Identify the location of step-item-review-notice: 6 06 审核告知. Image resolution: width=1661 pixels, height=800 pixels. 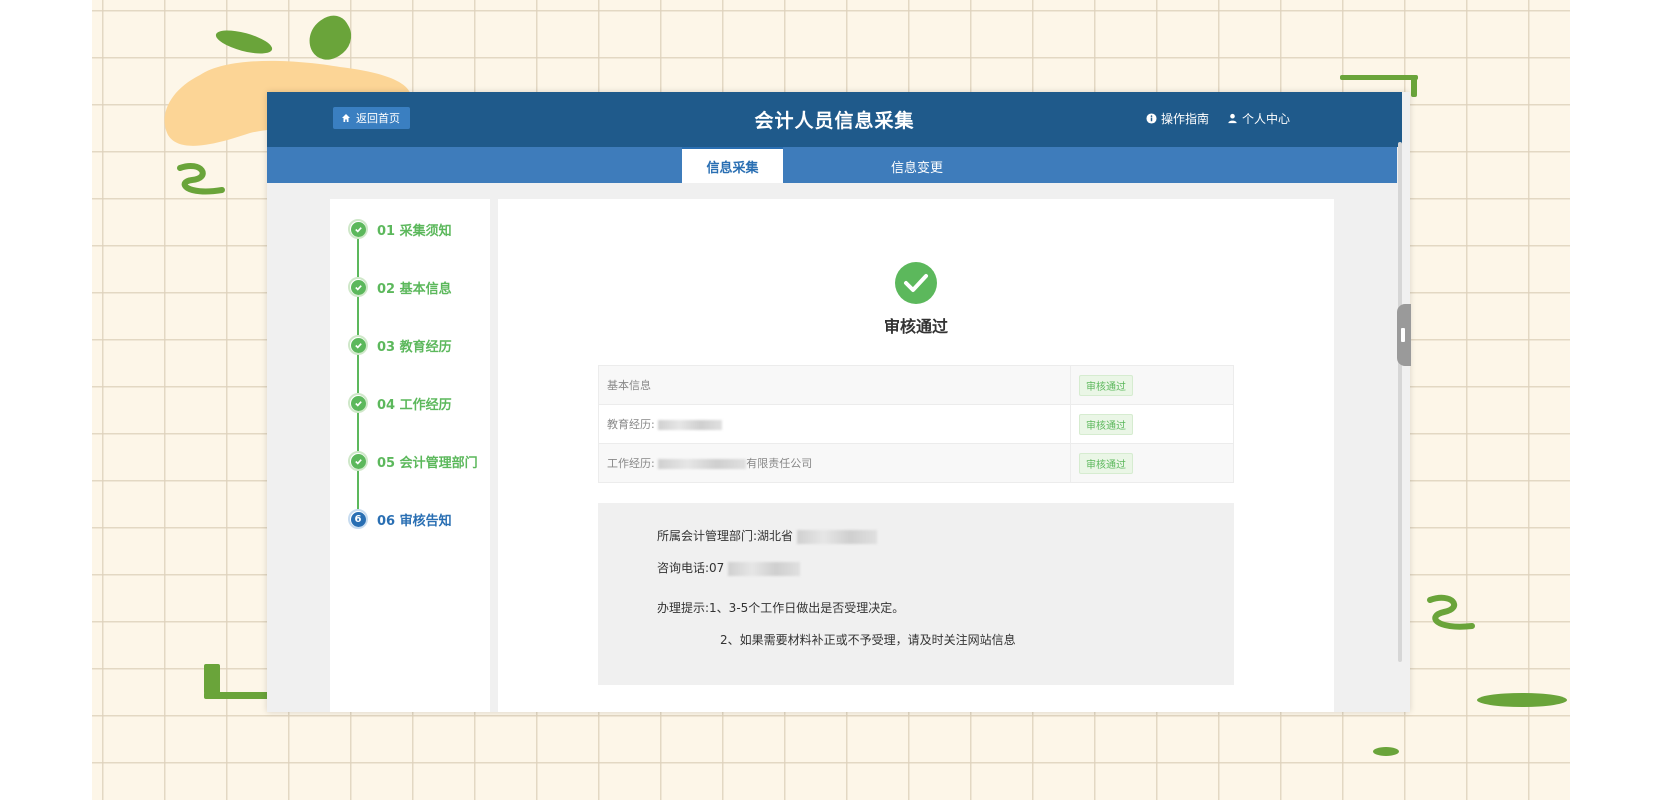
(400, 519).